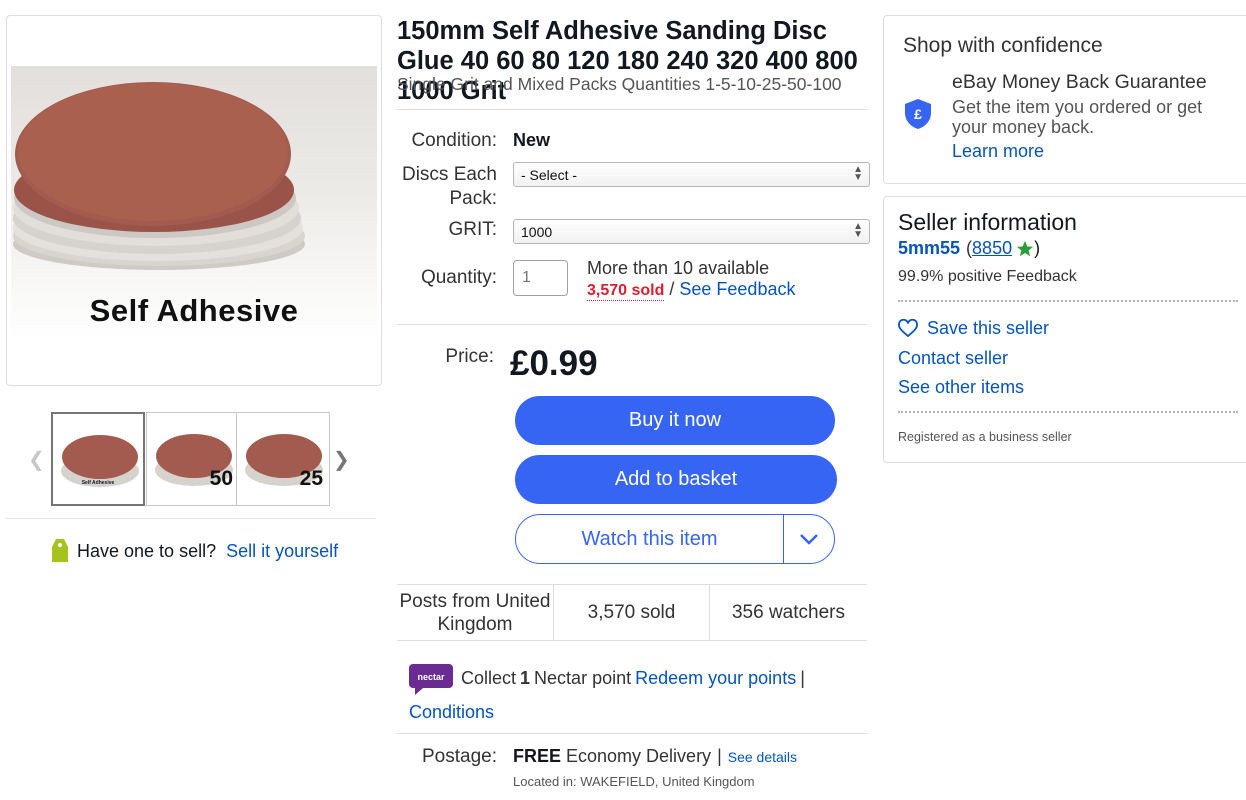  What do you see at coordinates (221, 478) in the screenshot?
I see `thumbnail-tag: 50` at bounding box center [221, 478].